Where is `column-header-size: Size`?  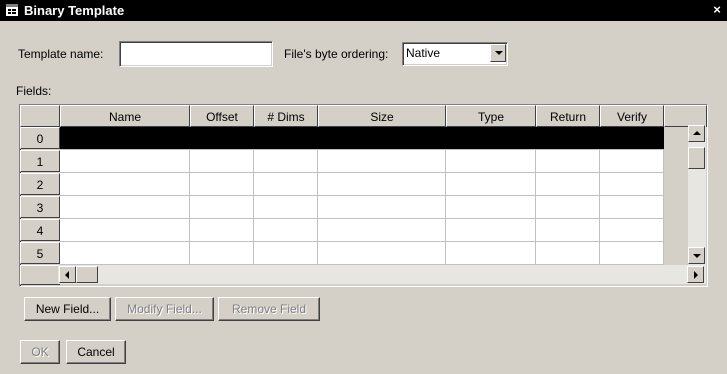 column-header-size: Size is located at coordinates (382, 116).